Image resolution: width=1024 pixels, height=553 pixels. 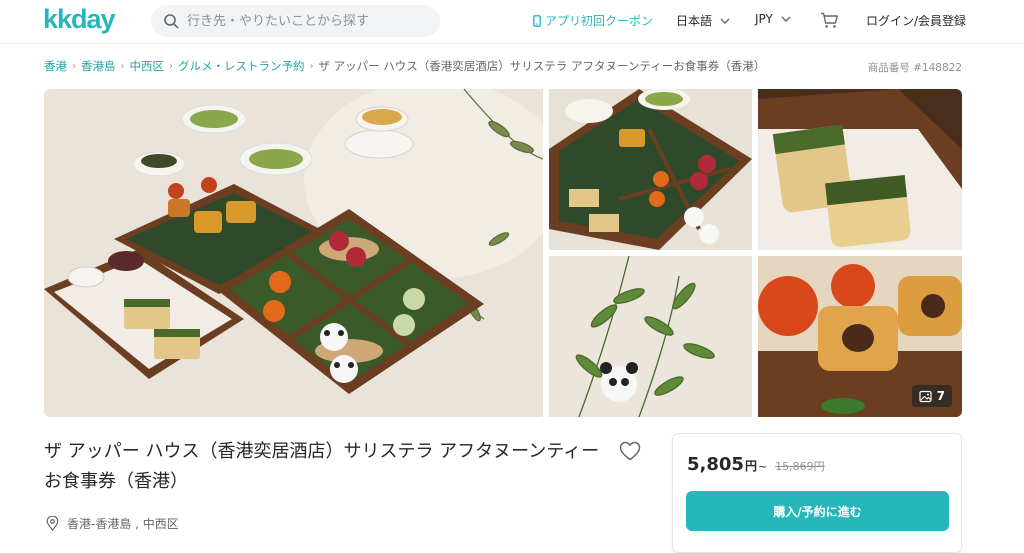 I want to click on view-all-photos-button: 7, so click(x=931, y=396).